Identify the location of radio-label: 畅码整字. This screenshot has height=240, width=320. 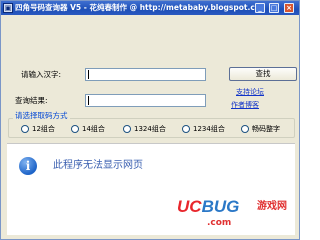
(266, 129).